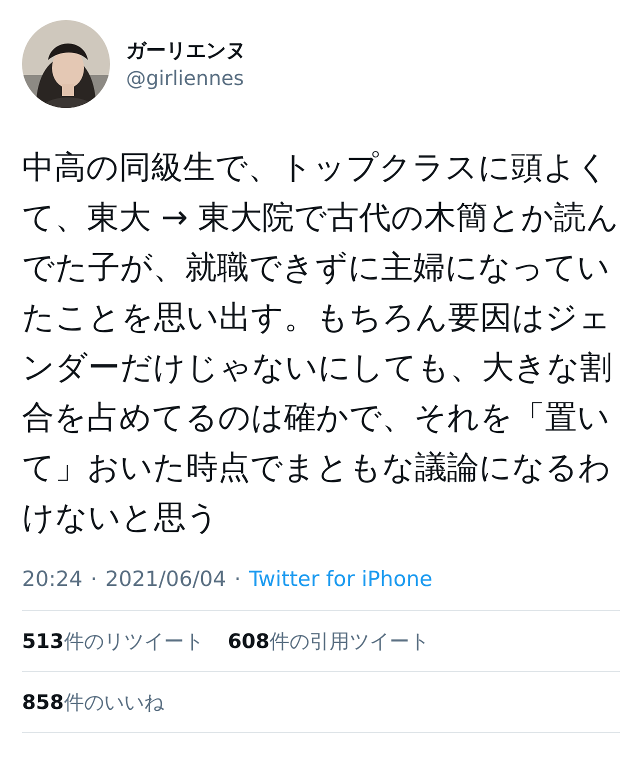 The height and width of the screenshot is (781, 640). What do you see at coordinates (185, 78) in the screenshot?
I see `author-handle: @girliennes` at bounding box center [185, 78].